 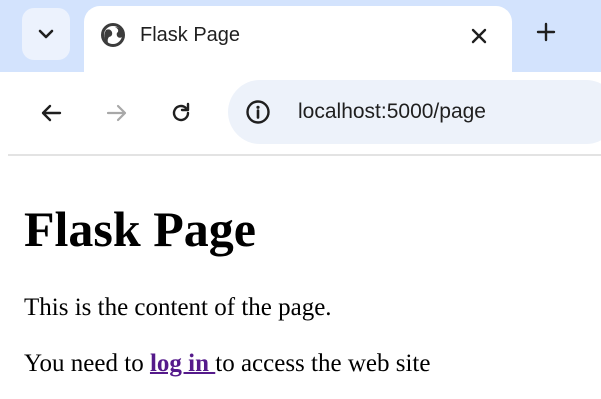 What do you see at coordinates (190, 35) in the screenshot?
I see `tab-title: Flask Page` at bounding box center [190, 35].